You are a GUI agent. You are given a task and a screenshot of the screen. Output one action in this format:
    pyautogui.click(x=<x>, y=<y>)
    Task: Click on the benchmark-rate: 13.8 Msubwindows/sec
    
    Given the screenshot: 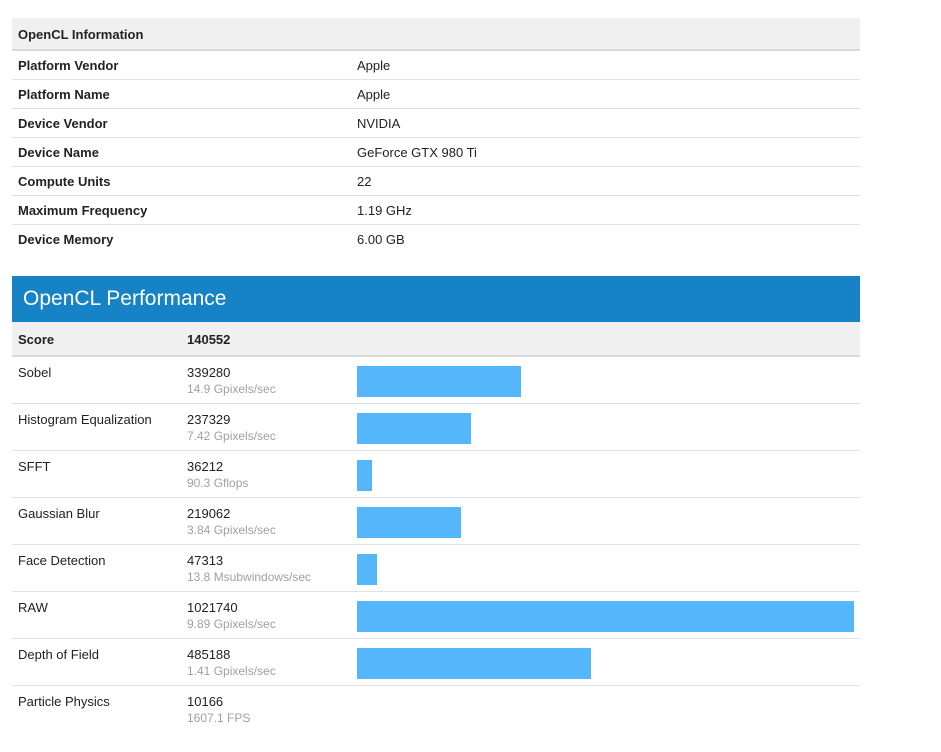 What is the action you would take?
    pyautogui.click(x=249, y=577)
    